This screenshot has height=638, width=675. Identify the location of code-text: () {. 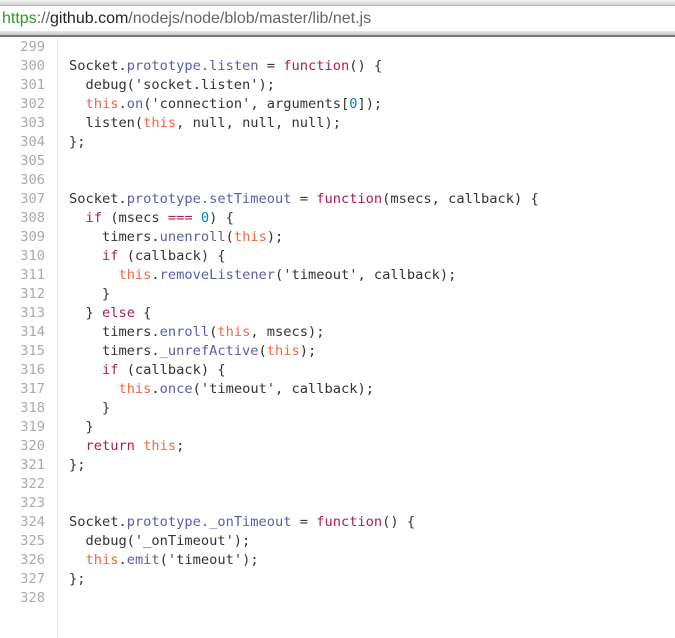
(366, 66).